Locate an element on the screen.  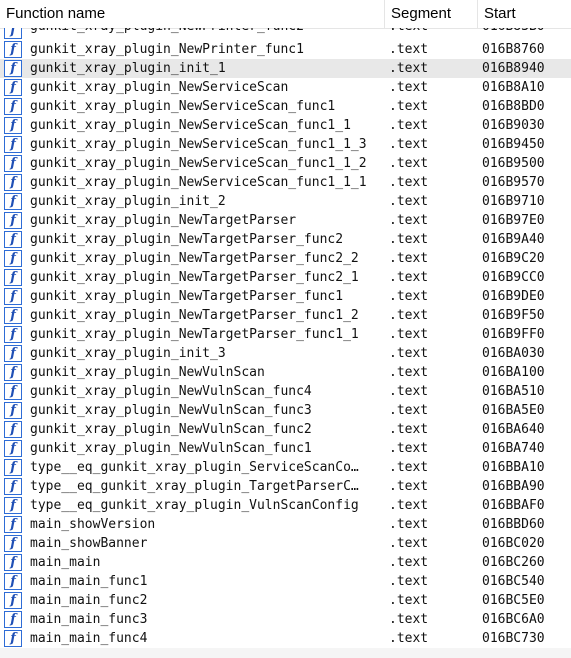
function-start-address: 016B9570 is located at coordinates (513, 182).